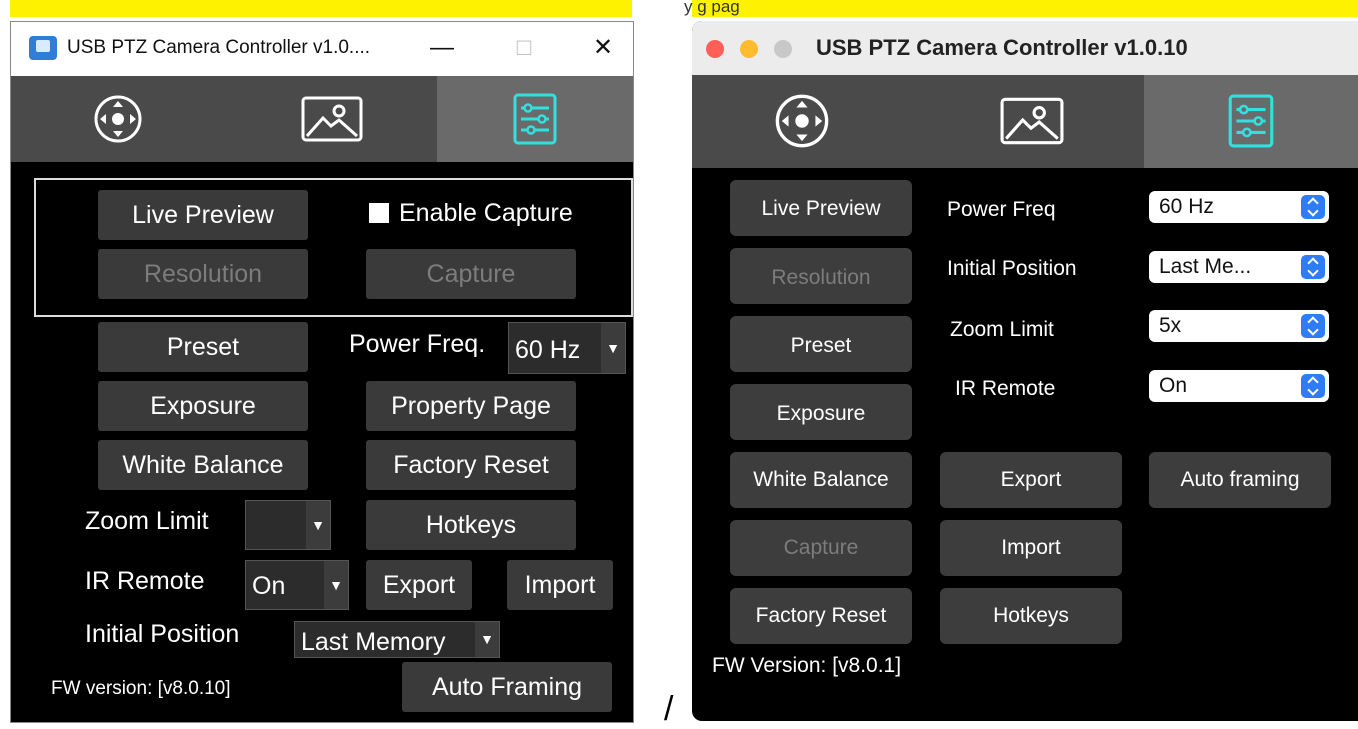 The height and width of the screenshot is (729, 1358). Describe the element at coordinates (486, 213) in the screenshot. I see `enable-capture-label: Enable Capture` at that location.